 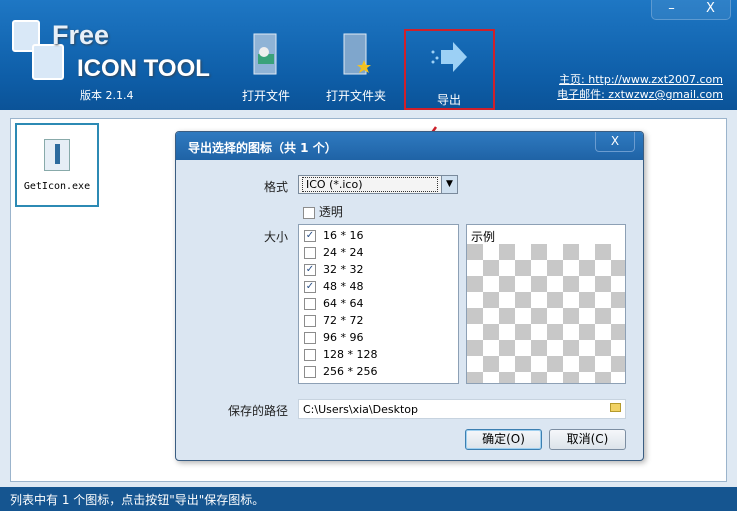 I want to click on open-file-button: 打开文件, so click(x=266, y=67).